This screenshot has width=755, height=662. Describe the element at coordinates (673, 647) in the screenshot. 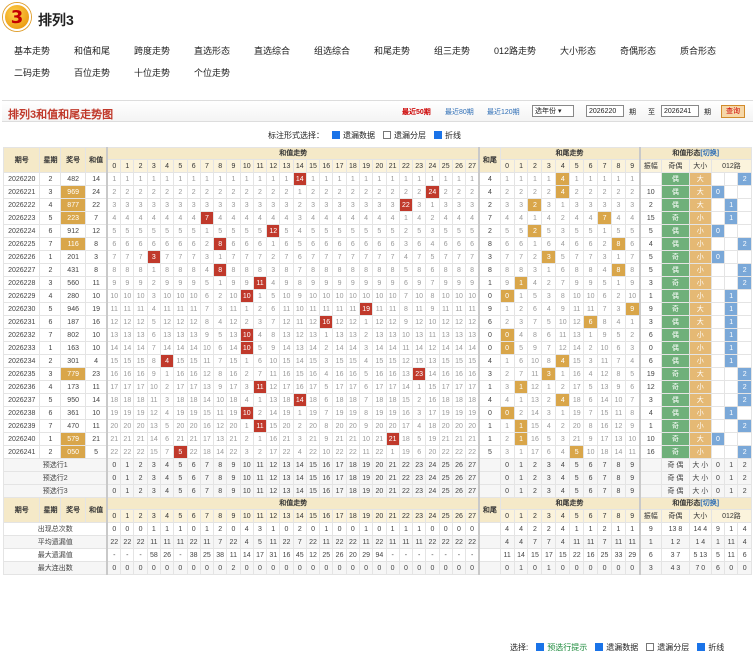

I see `opt-foot-layer: 遗漏分层` at that location.